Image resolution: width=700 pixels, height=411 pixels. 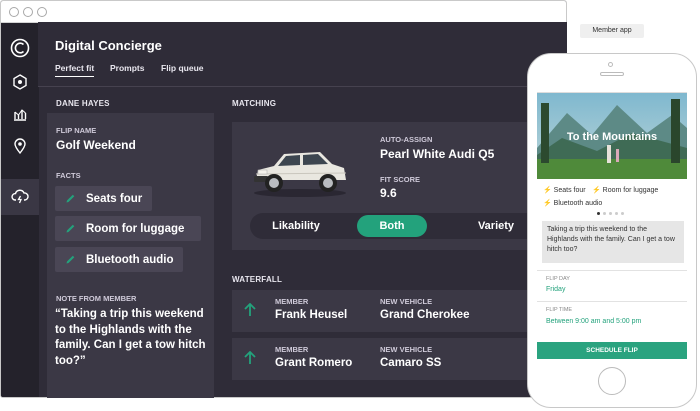 I want to click on member-app-tag: Member app, so click(x=612, y=31).